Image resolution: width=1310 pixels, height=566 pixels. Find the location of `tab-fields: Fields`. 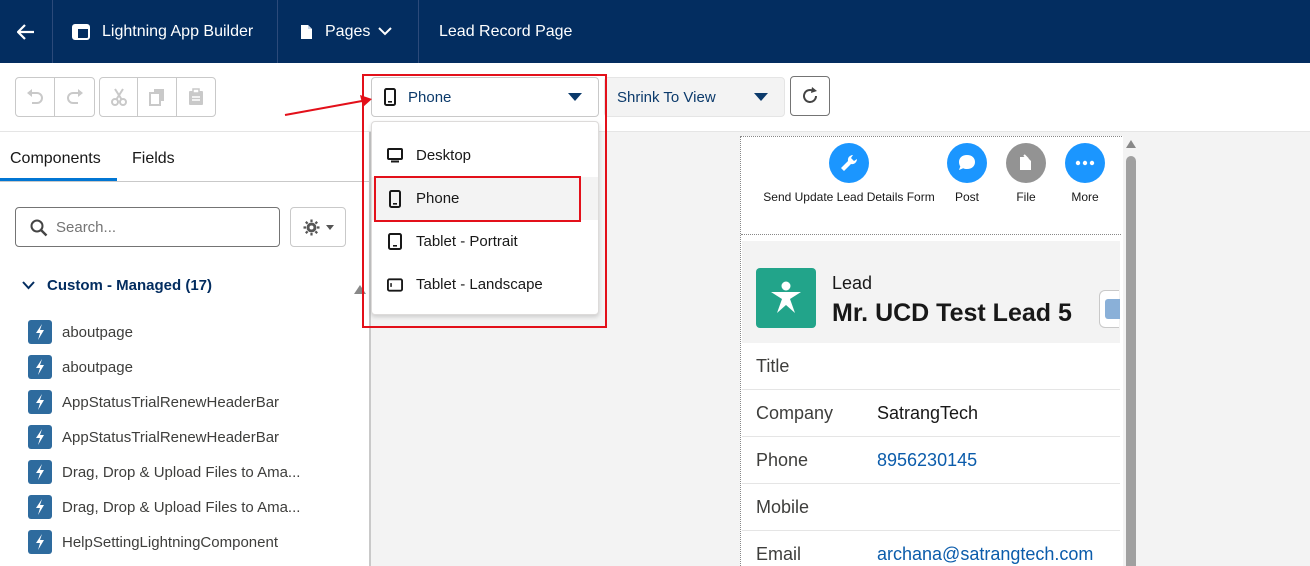

tab-fields: Fields is located at coordinates (153, 159).